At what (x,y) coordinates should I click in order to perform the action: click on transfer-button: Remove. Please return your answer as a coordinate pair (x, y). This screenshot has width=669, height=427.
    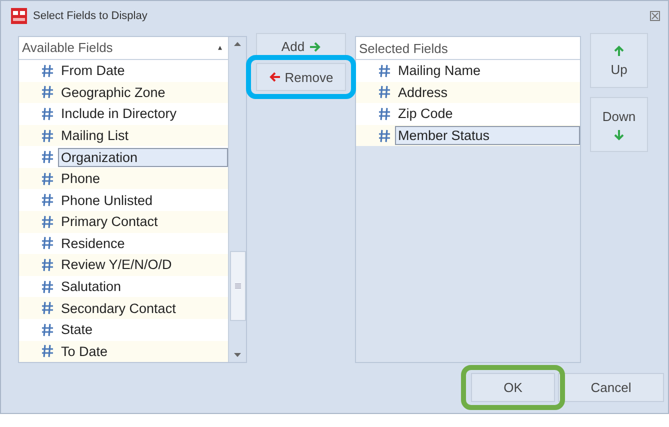
    Looking at the image, I should click on (301, 77).